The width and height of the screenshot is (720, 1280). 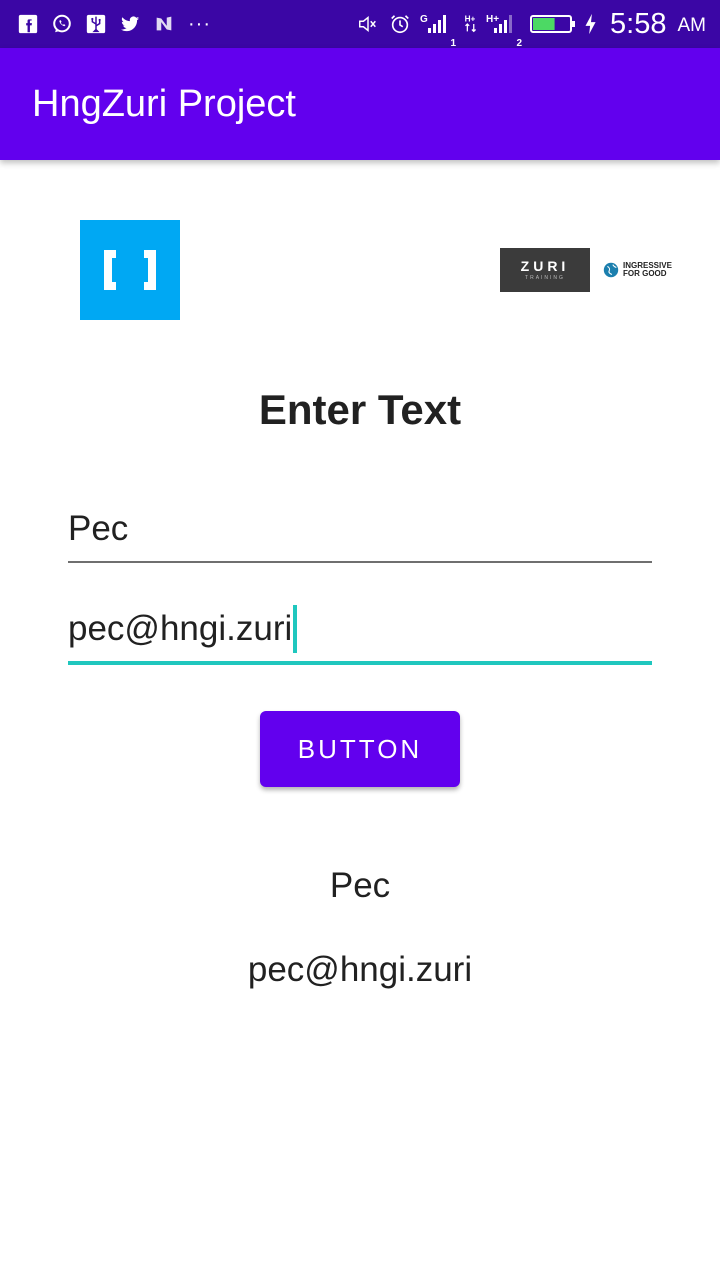 What do you see at coordinates (504, 31) in the screenshot?
I see `signal-icon-sim2: H+ 2` at bounding box center [504, 31].